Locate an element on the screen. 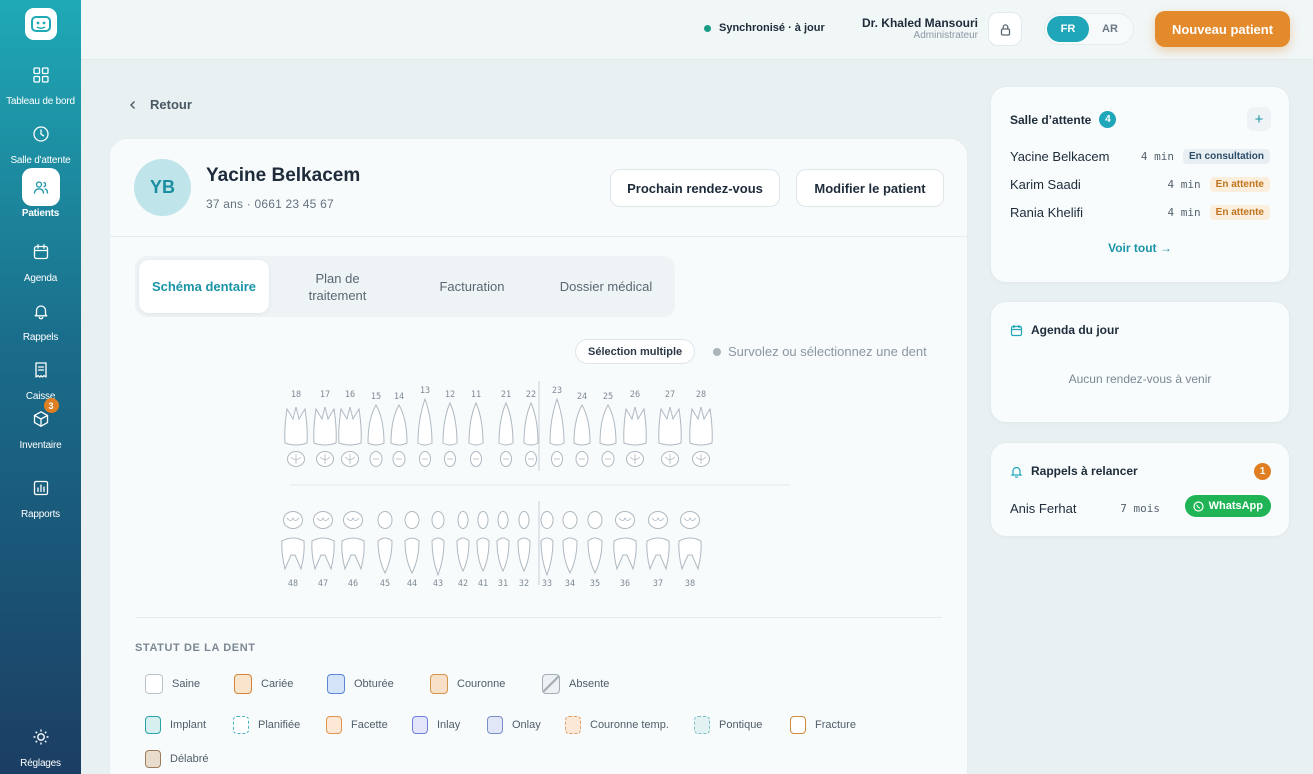 The image size is (1313, 774). tooth-22: 22 is located at coordinates (531, 428).